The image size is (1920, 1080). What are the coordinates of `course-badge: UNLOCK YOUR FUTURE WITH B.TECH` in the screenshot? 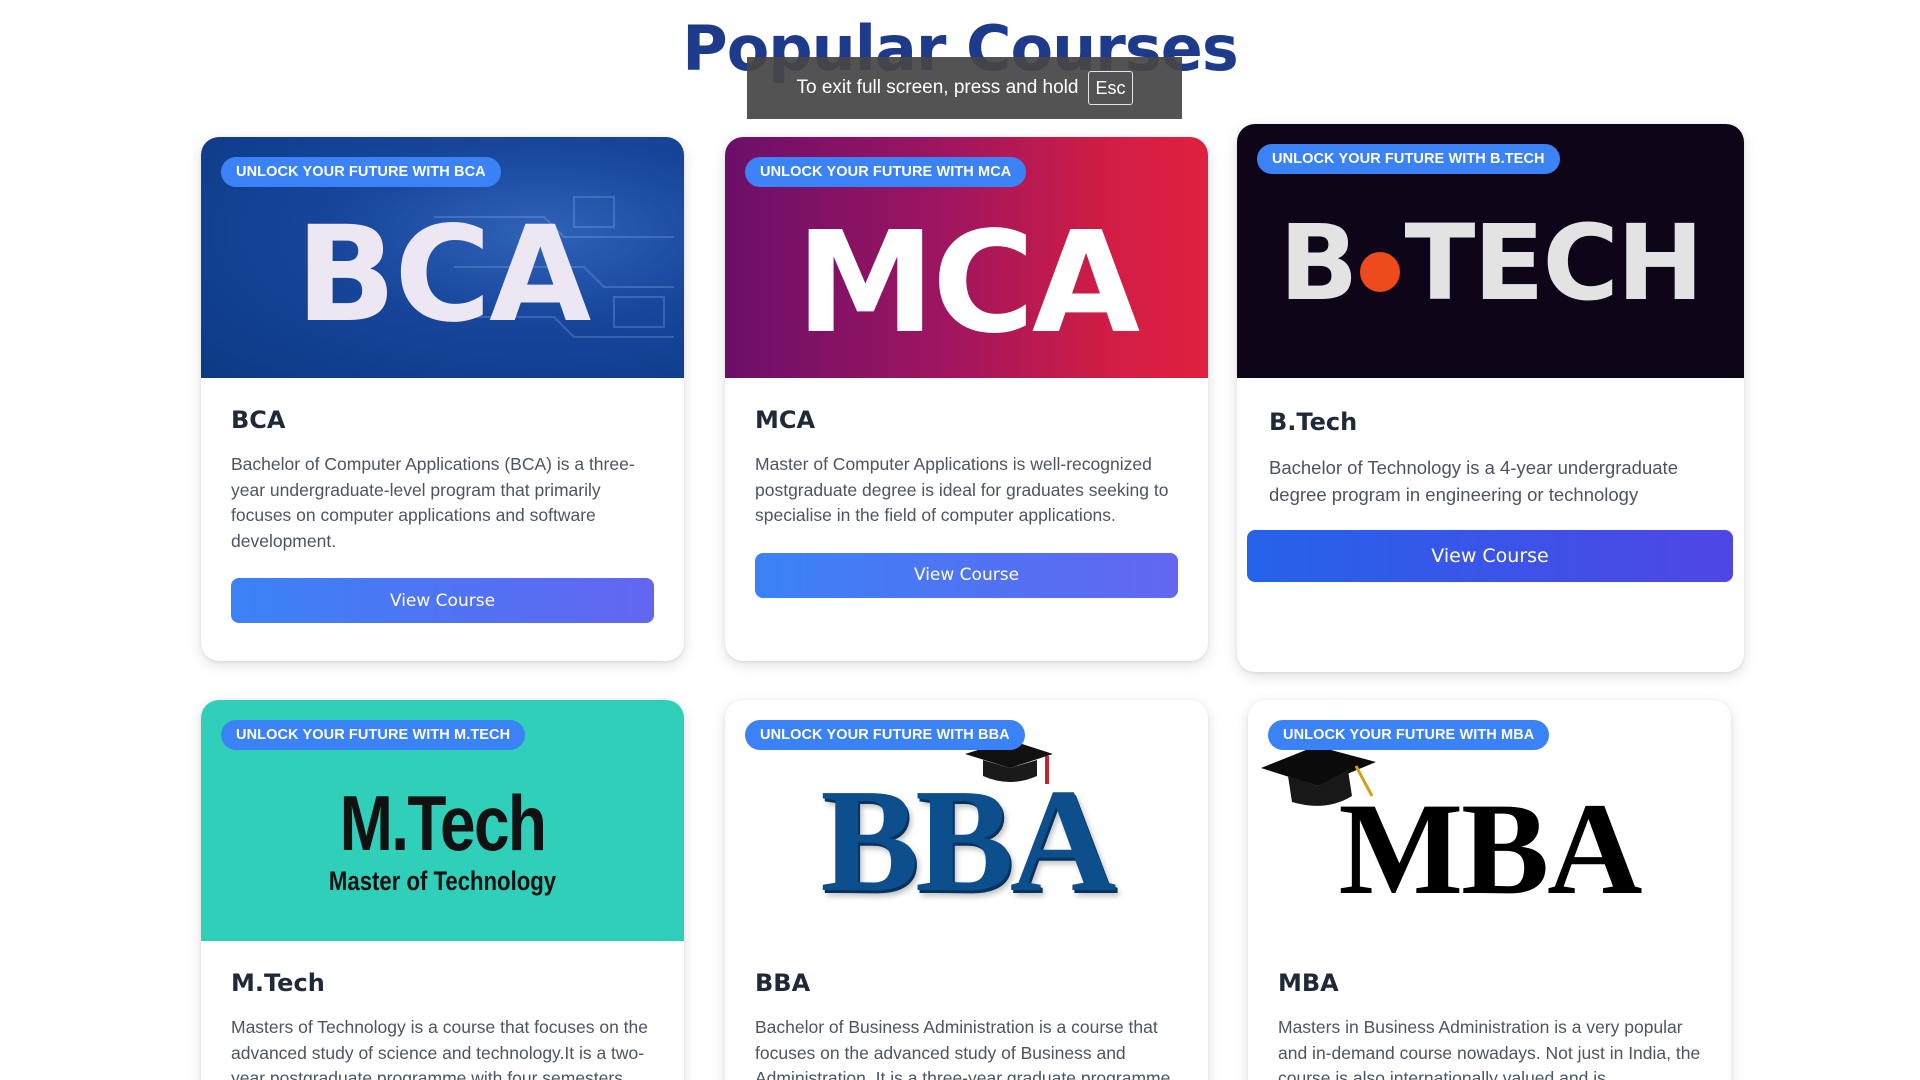 It's located at (1408, 159).